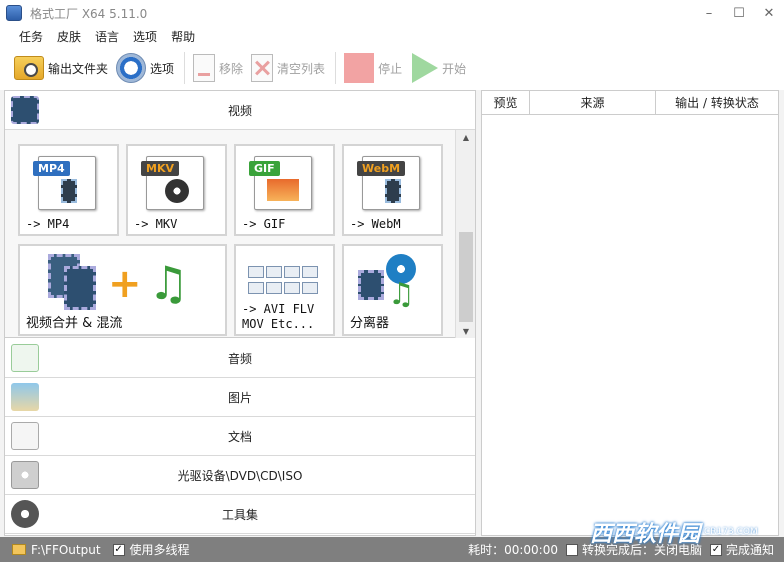 The height and width of the screenshot is (562, 784). What do you see at coordinates (375, 224) in the screenshot?
I see `tile-webm-label: -> WebM` at bounding box center [375, 224].